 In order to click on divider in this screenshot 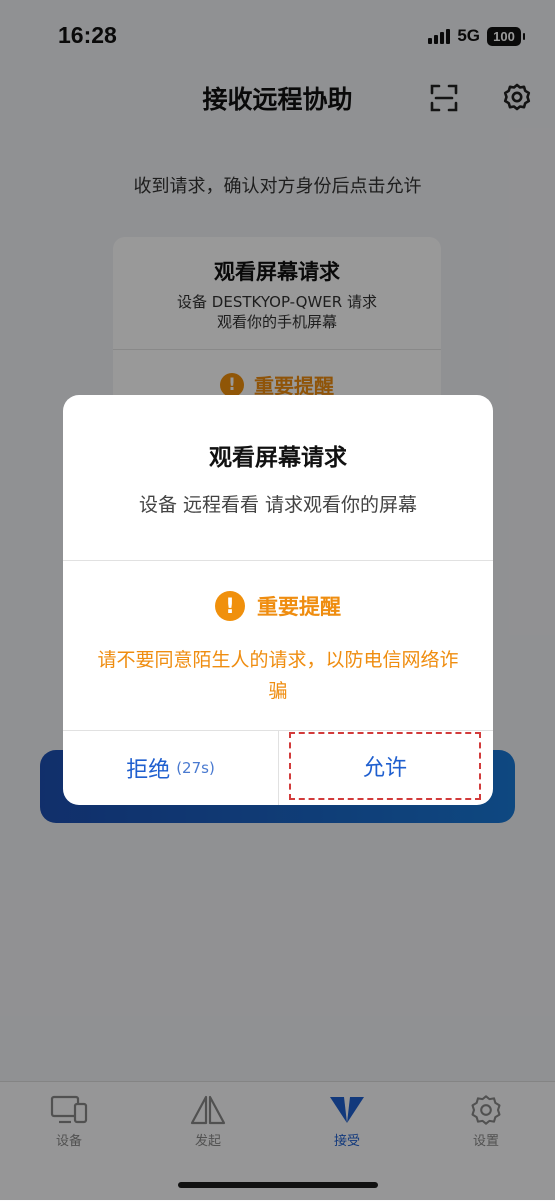, I will do `click(278, 560)`.